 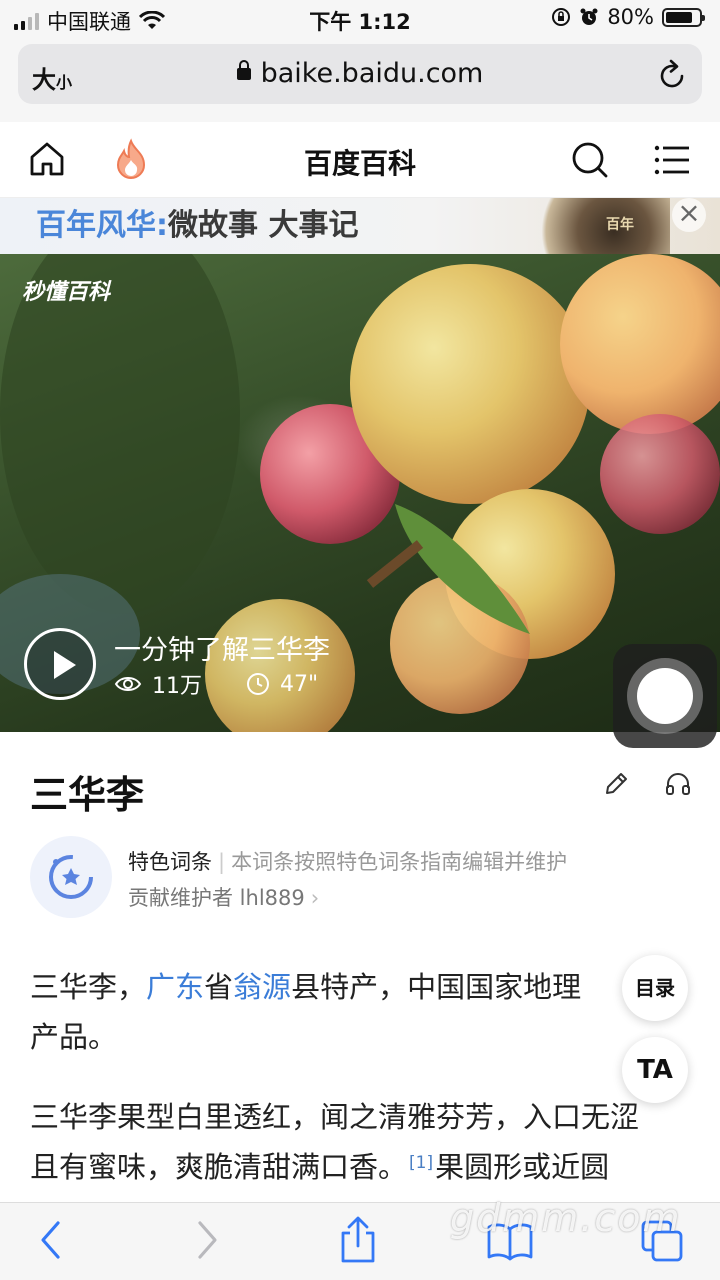 What do you see at coordinates (421, 1163) in the screenshot?
I see `reference-link: [1]` at bounding box center [421, 1163].